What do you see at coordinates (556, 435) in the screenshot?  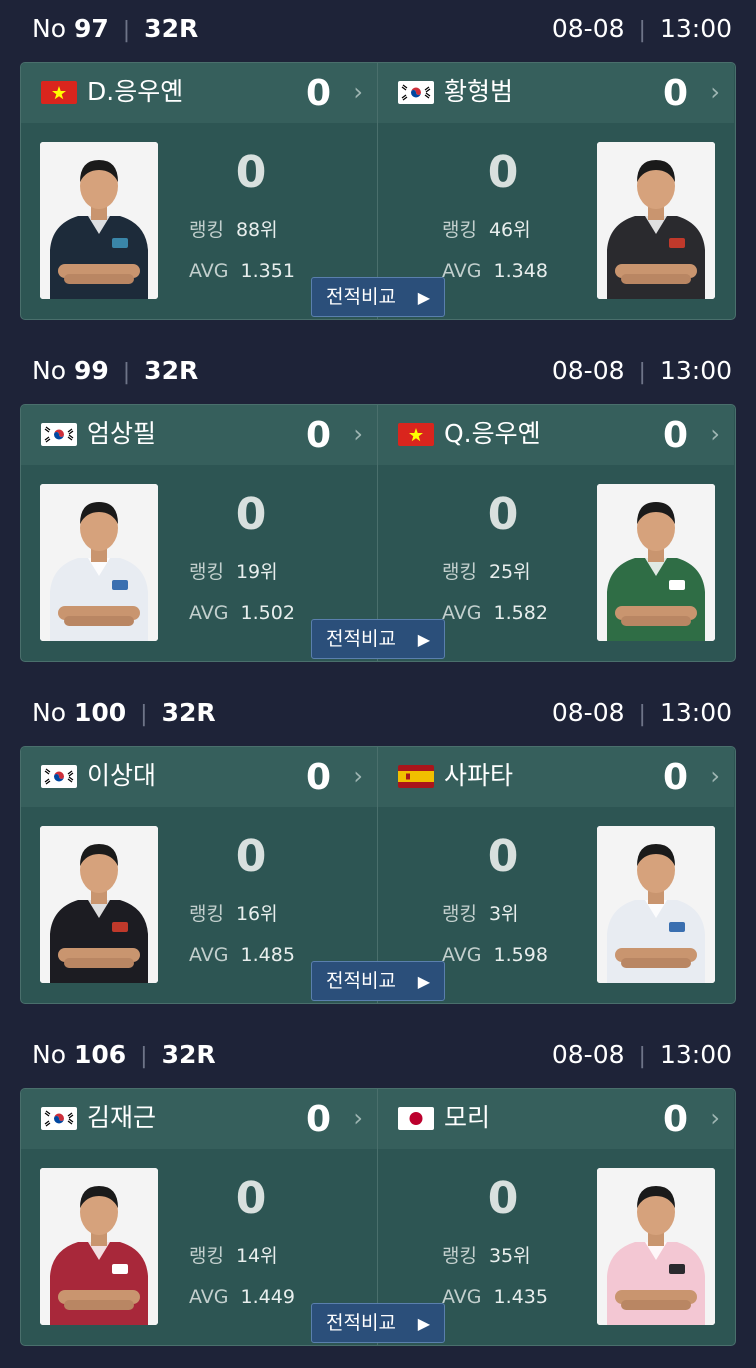 I see `player-header: Q.응우옌 0 ›` at bounding box center [556, 435].